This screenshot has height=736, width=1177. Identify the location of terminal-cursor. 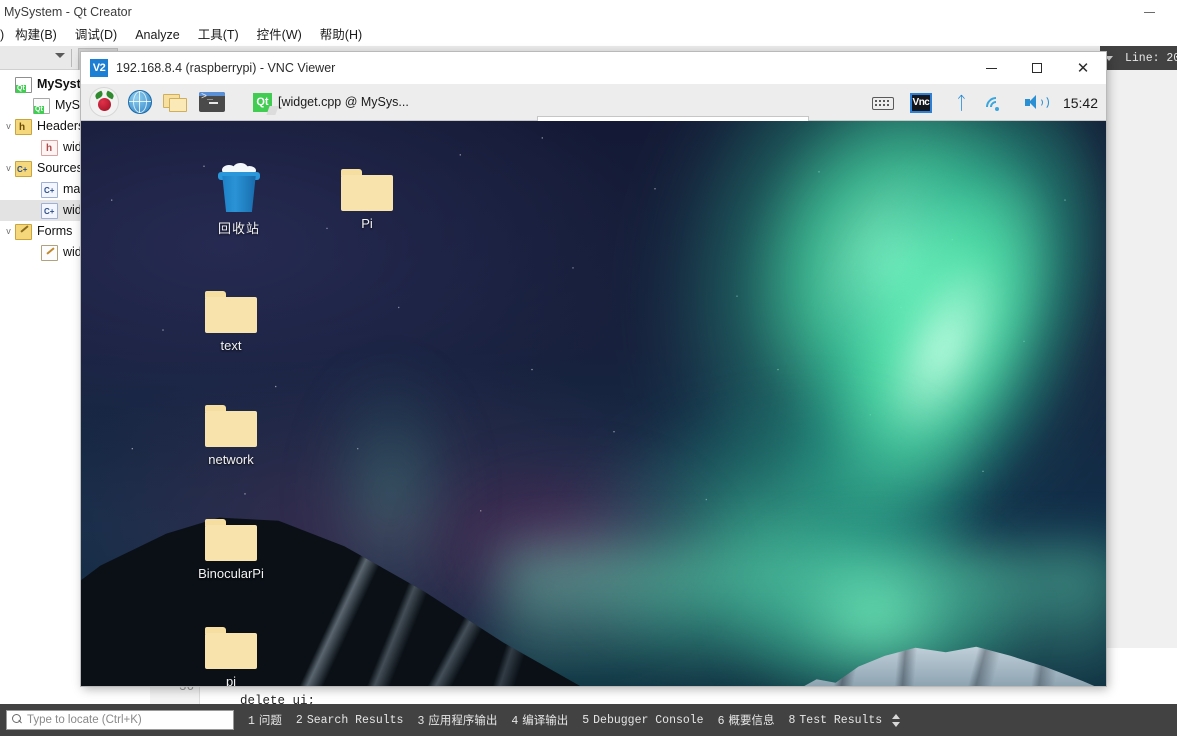
(213, 103).